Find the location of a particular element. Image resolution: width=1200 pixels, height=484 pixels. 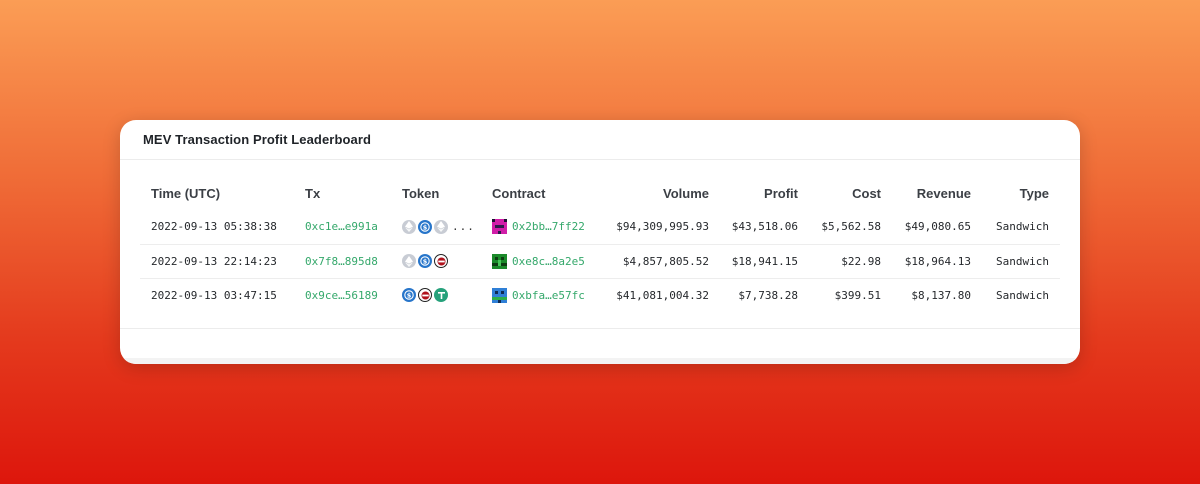

cell-volume: $4,857,805.52 is located at coordinates (665, 261).